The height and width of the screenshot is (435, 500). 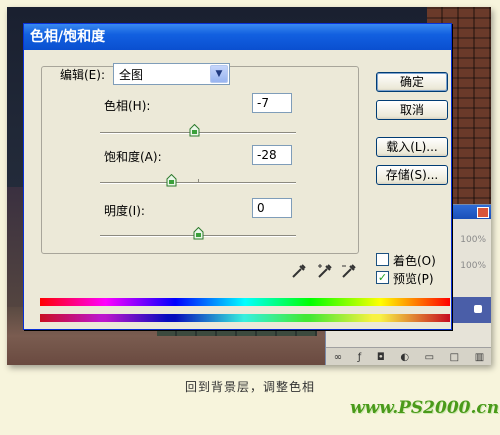 I want to click on hue-label: 色相(H):, so click(x=127, y=106).